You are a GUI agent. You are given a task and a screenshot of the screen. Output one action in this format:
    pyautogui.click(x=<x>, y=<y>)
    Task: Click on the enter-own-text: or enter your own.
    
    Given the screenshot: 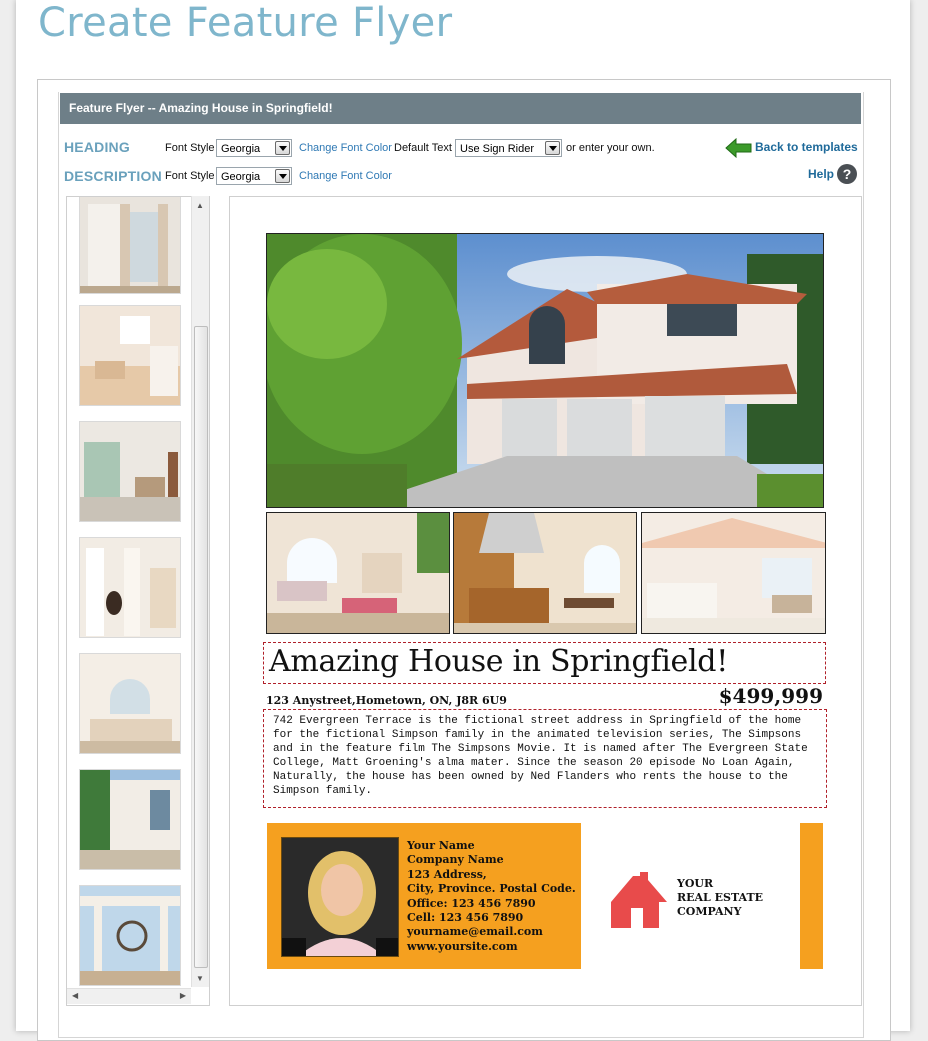 What is the action you would take?
    pyautogui.click(x=610, y=148)
    